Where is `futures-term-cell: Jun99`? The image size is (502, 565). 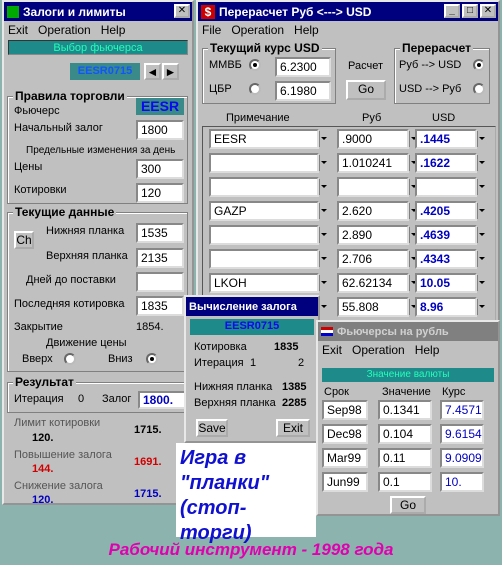
futures-term-cell: Jun99 is located at coordinates (345, 482).